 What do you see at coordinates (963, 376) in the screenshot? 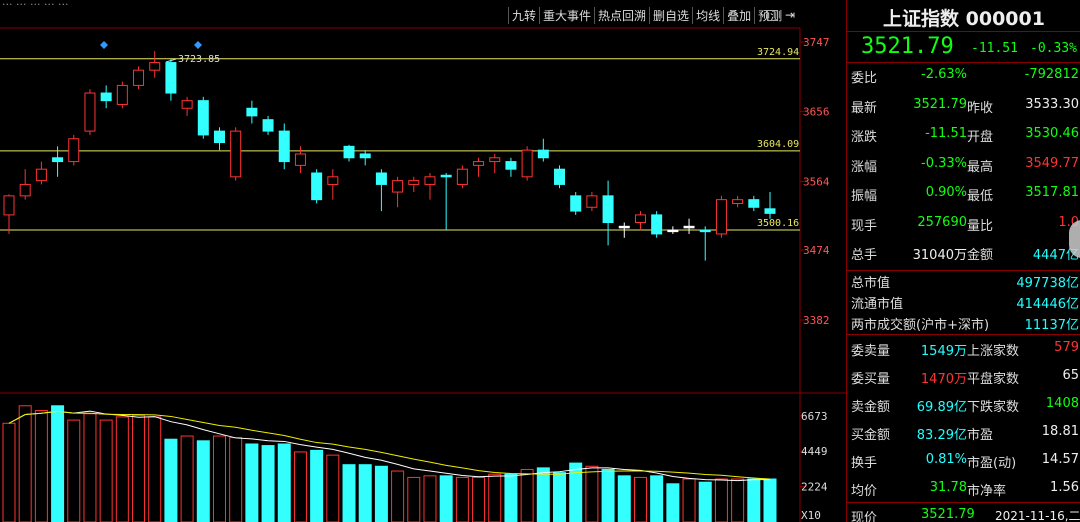
I see `rows2-row: 委买量 1470万 平盘家数 65` at bounding box center [963, 376].